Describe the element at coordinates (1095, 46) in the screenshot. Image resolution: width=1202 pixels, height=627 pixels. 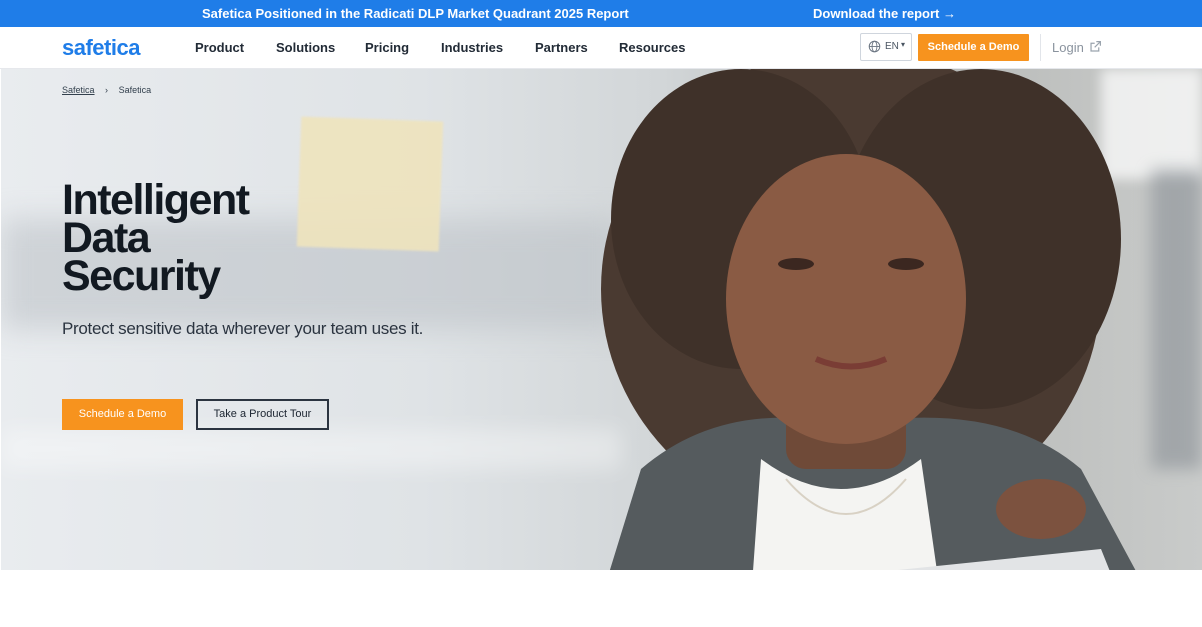
I see `external-link-icon` at that location.